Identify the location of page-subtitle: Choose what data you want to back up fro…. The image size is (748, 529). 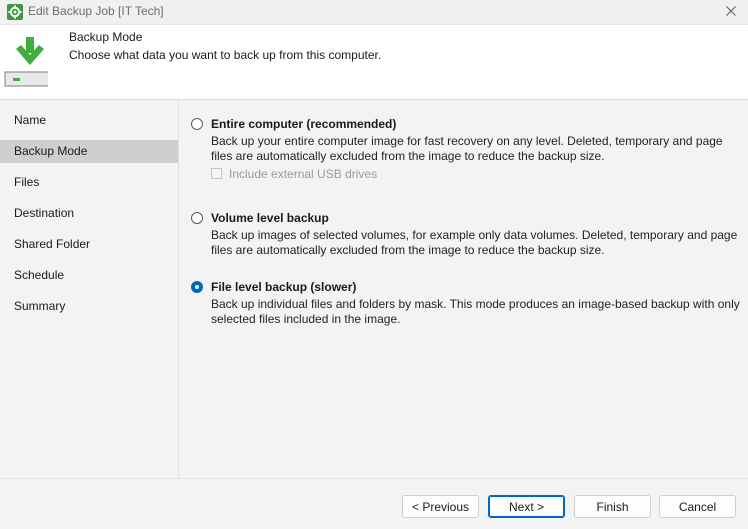
(225, 55).